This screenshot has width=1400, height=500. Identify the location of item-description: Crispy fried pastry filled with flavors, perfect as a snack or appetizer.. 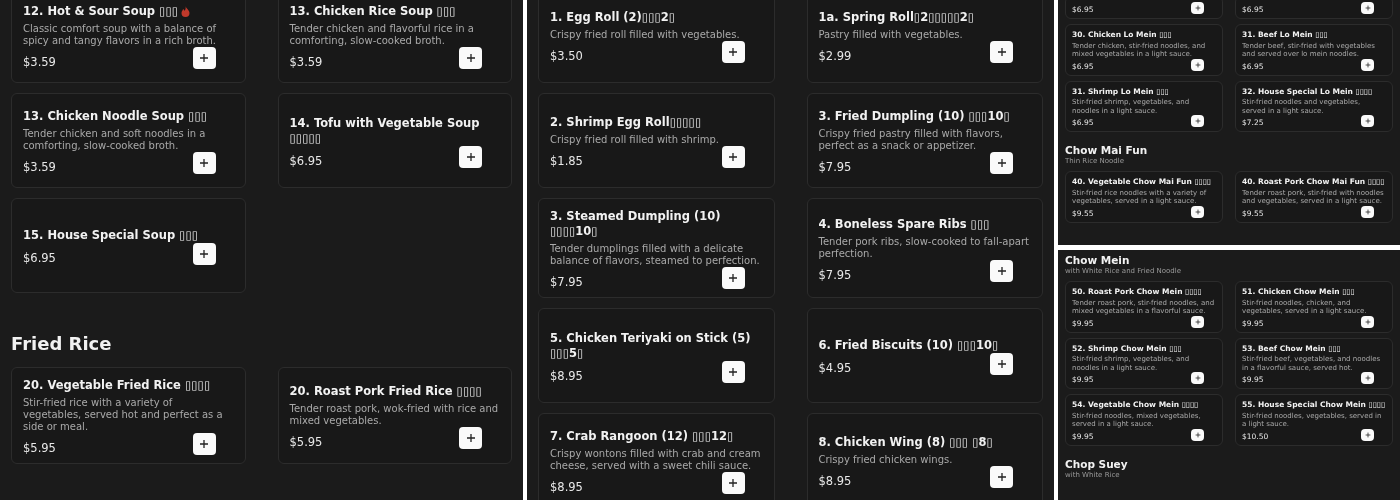
(911, 140).